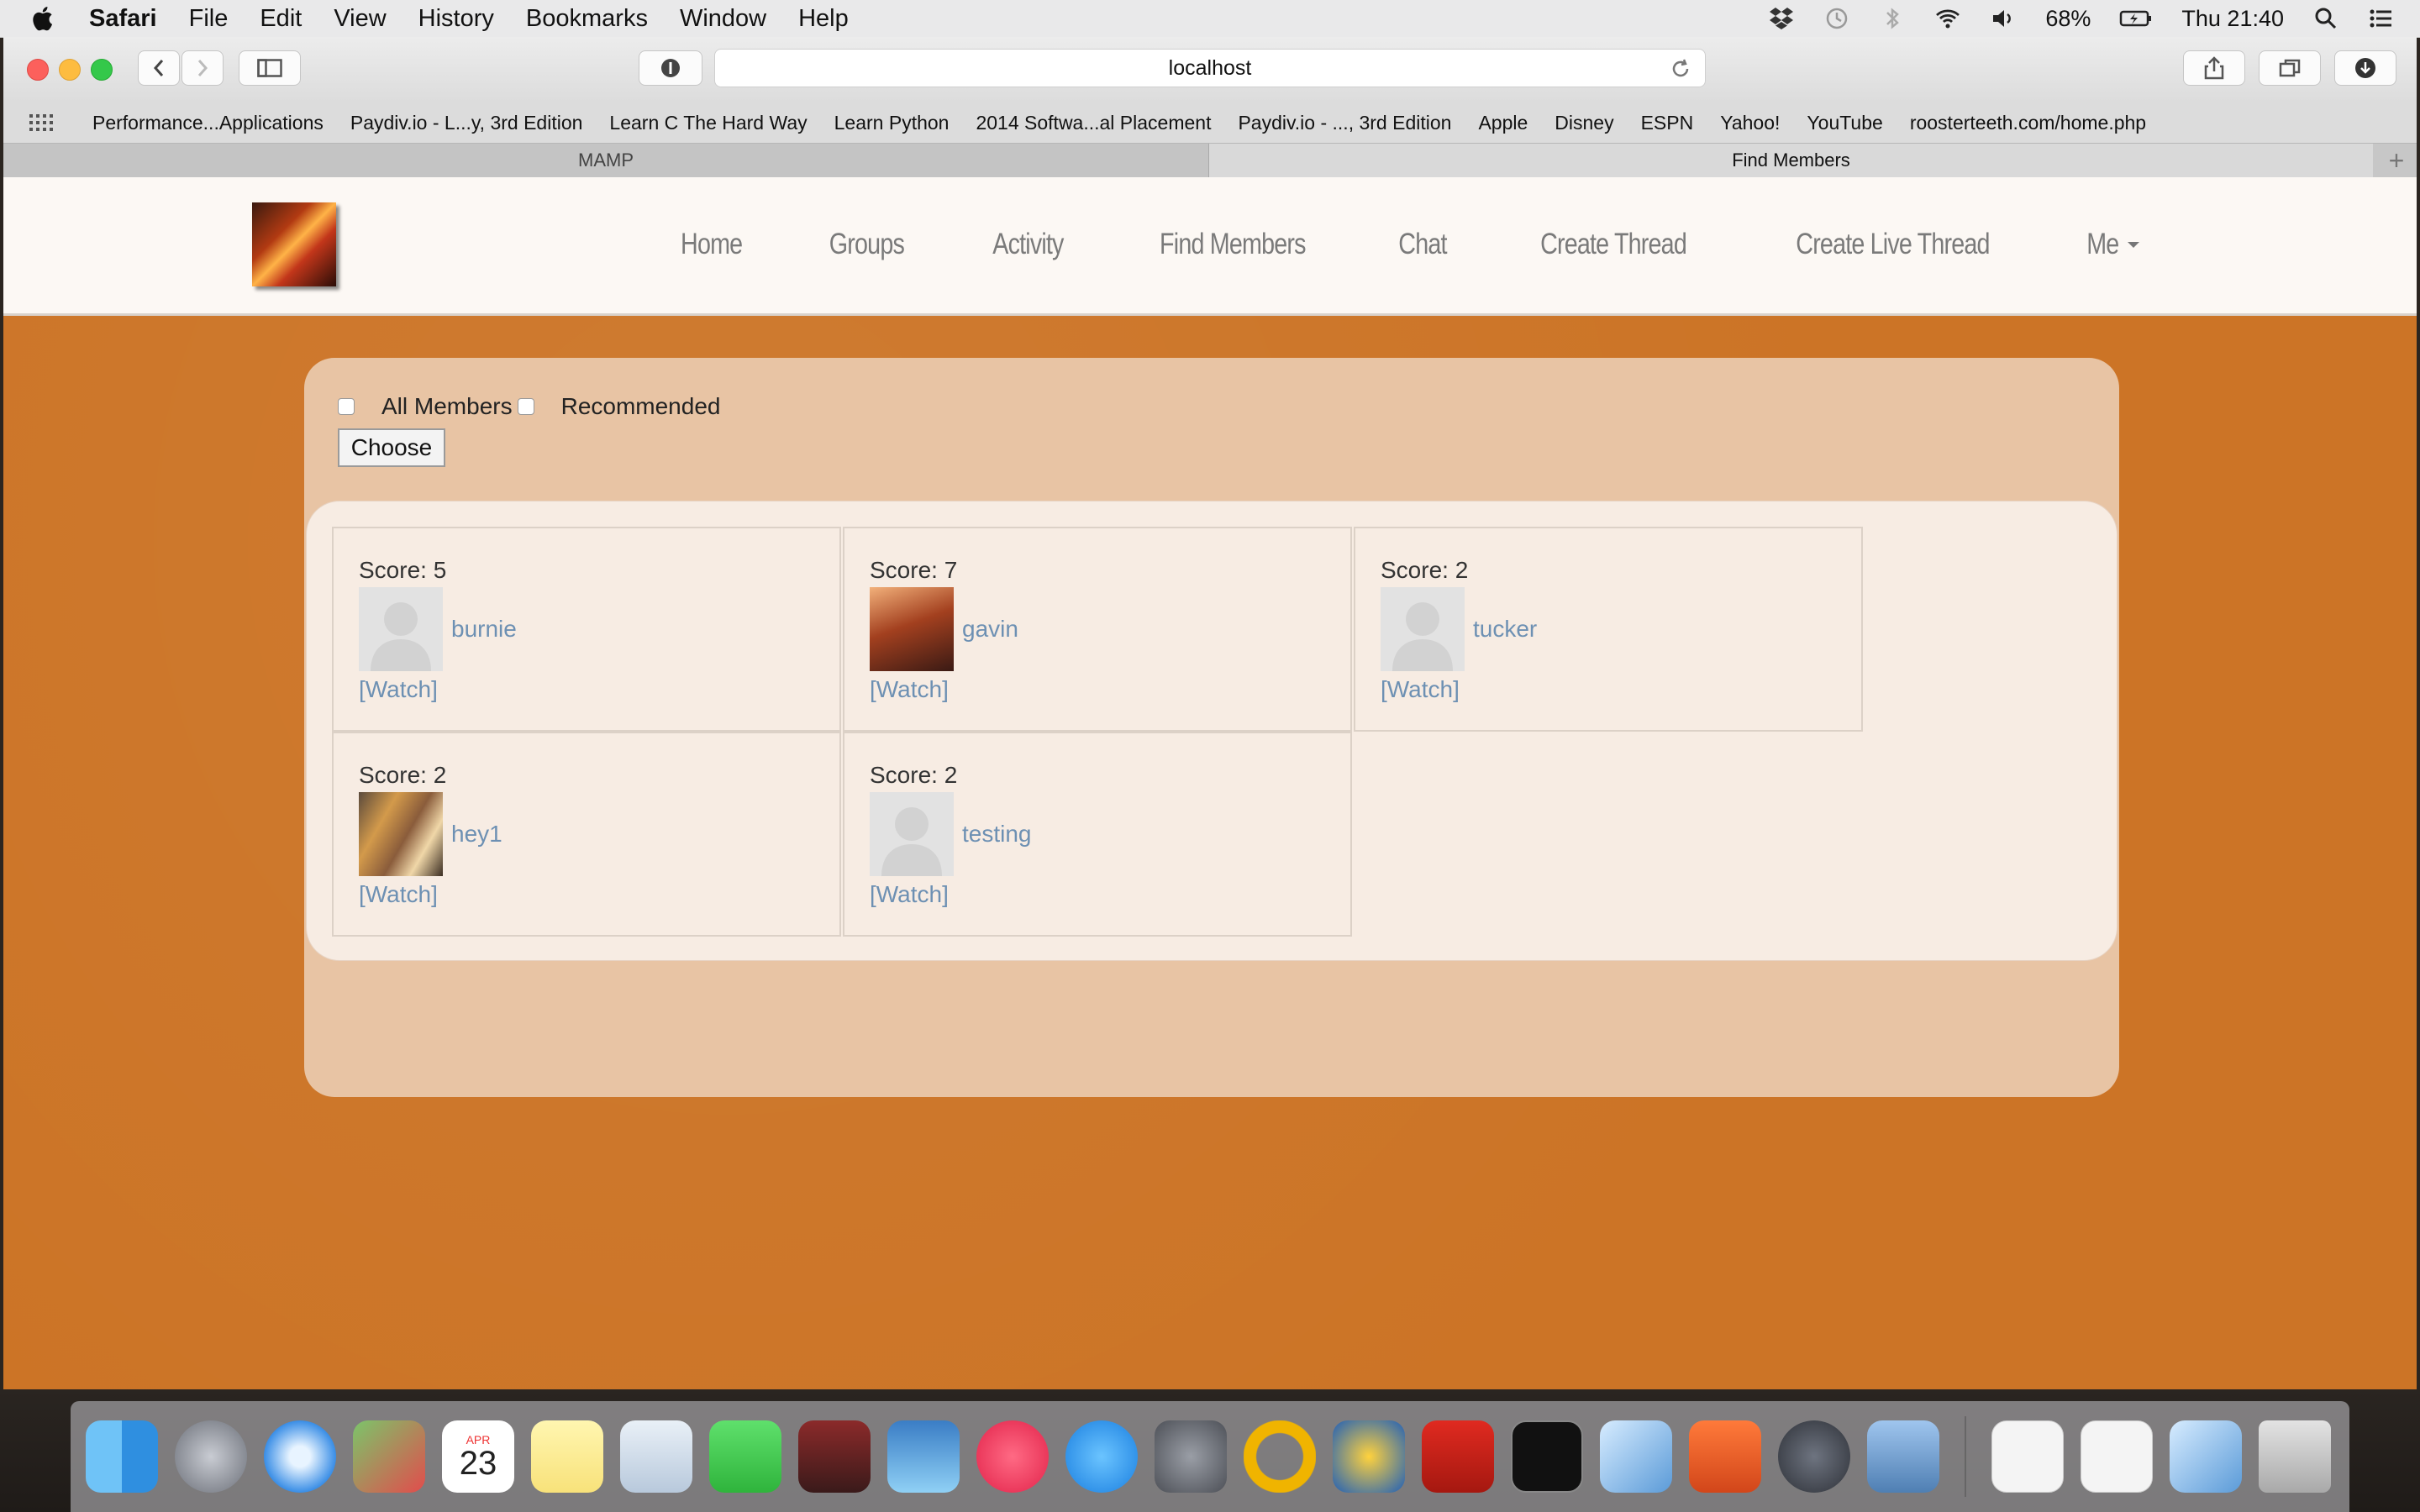 The height and width of the screenshot is (1512, 2420). Describe the element at coordinates (606, 160) in the screenshot. I see `tab-mamp: MAMP` at that location.